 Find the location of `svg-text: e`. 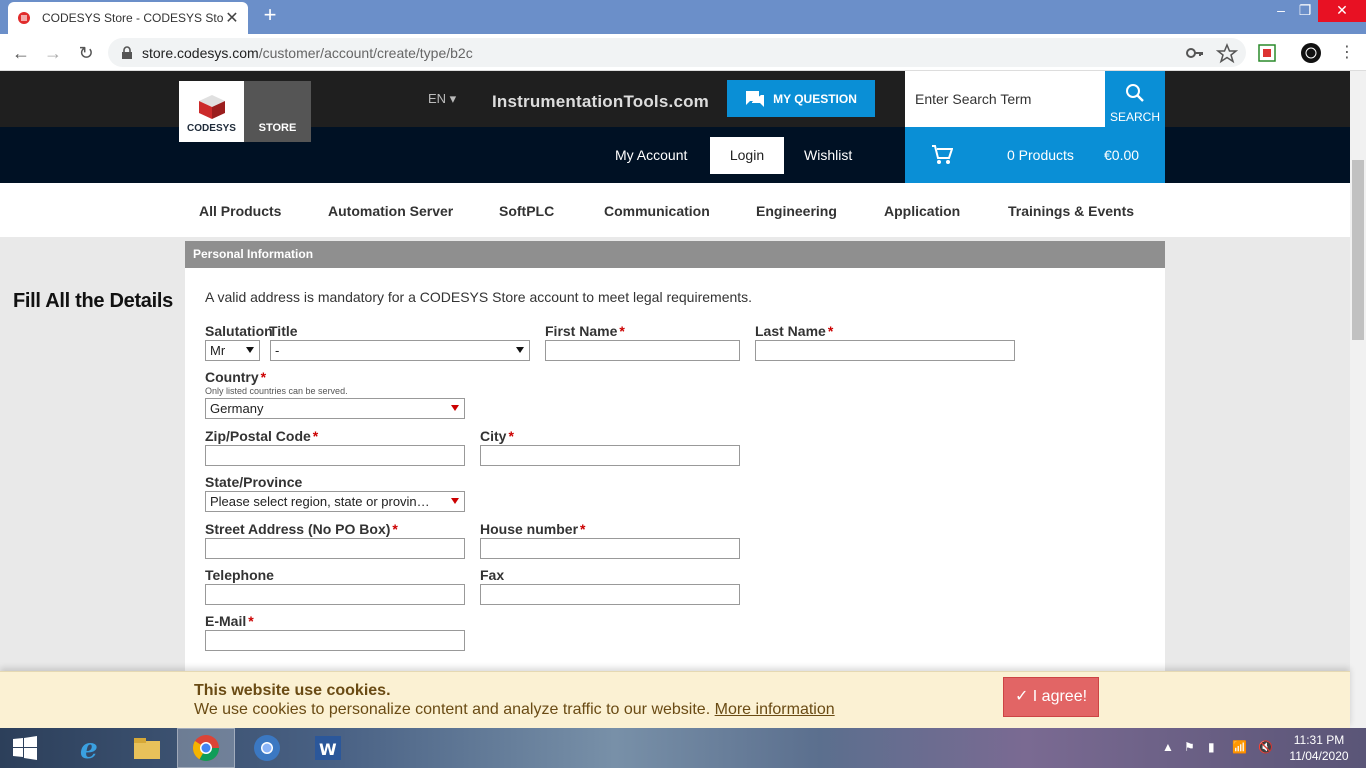

svg-text: e is located at coordinates (89, 748).